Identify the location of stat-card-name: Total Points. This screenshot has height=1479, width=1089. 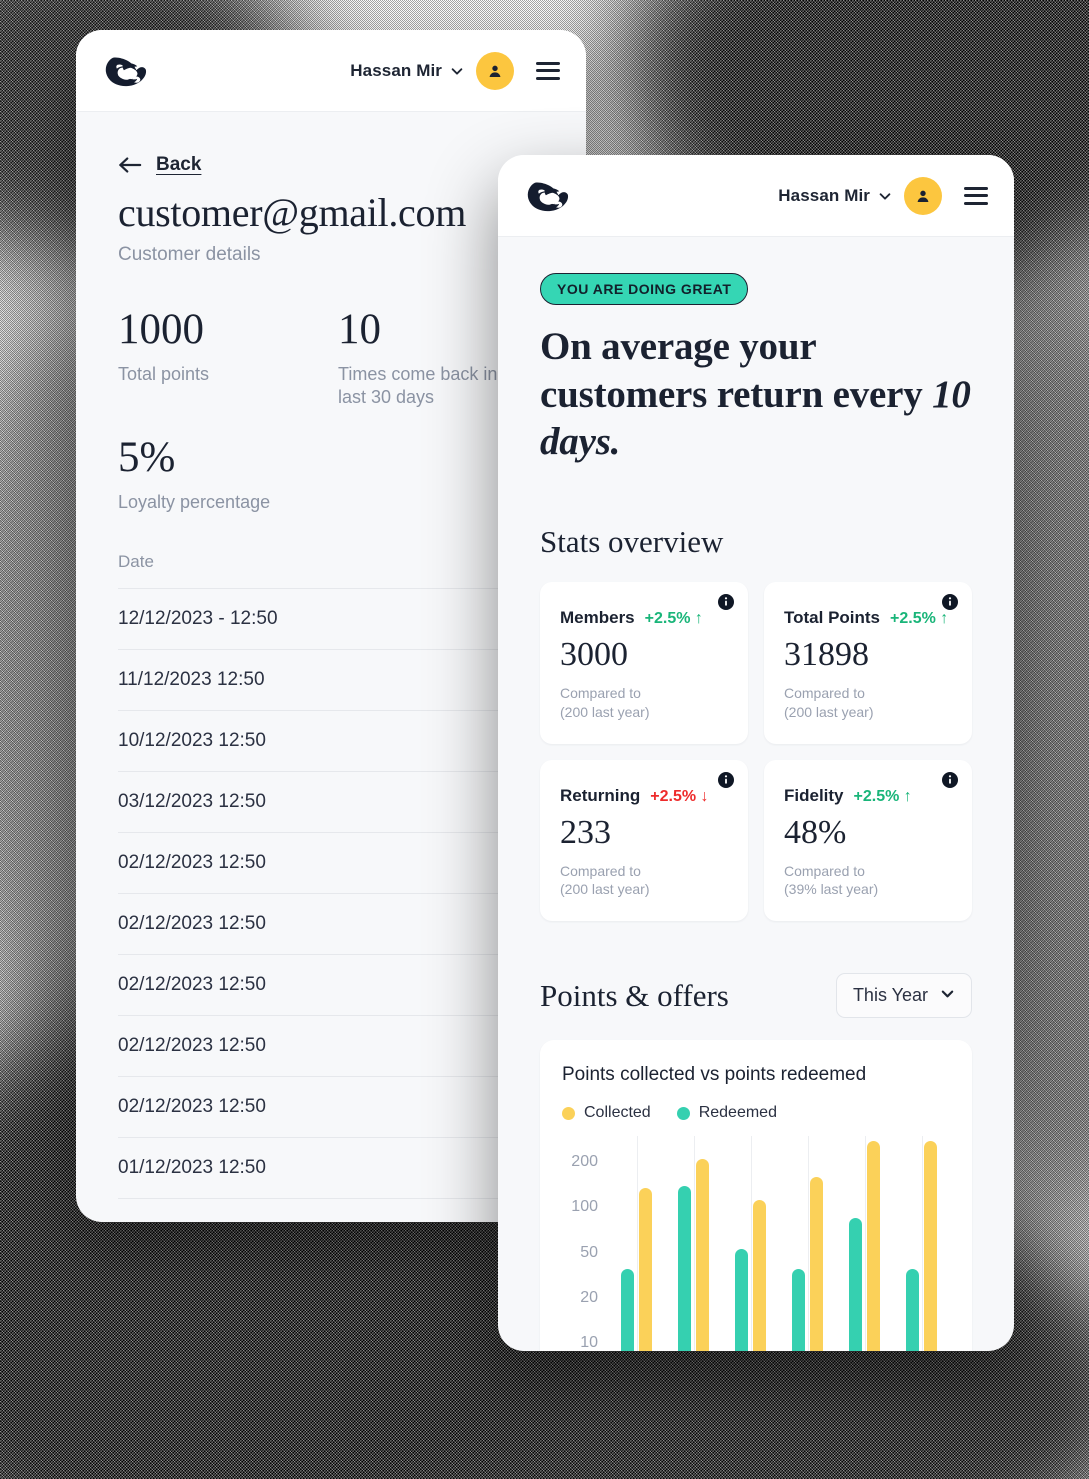
(832, 617).